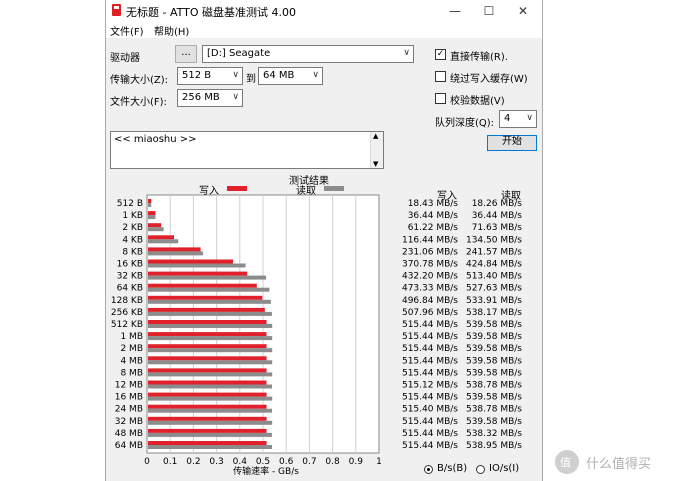  I want to click on description-text: << miaoshu >>, so click(155, 139).